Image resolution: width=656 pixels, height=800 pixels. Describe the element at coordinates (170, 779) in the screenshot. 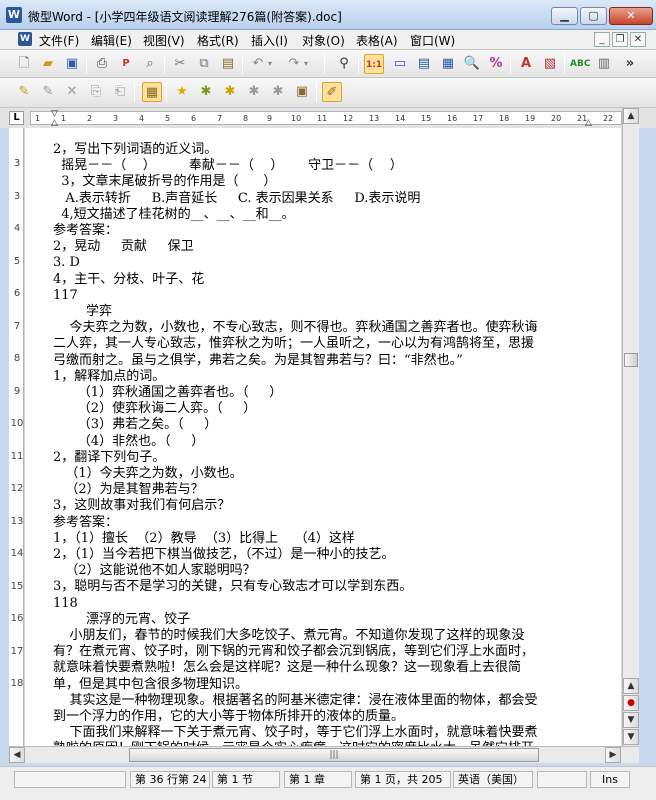

I see `status-position: 第 36 行第 24` at that location.